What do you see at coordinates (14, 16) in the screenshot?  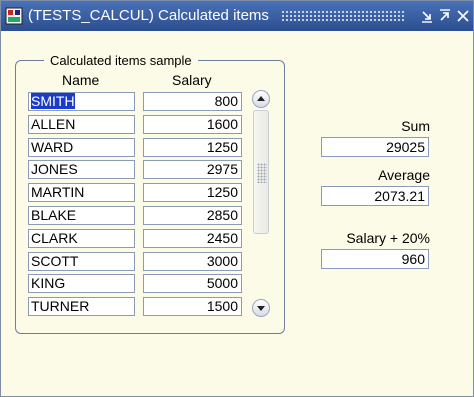 I see `app-icon` at bounding box center [14, 16].